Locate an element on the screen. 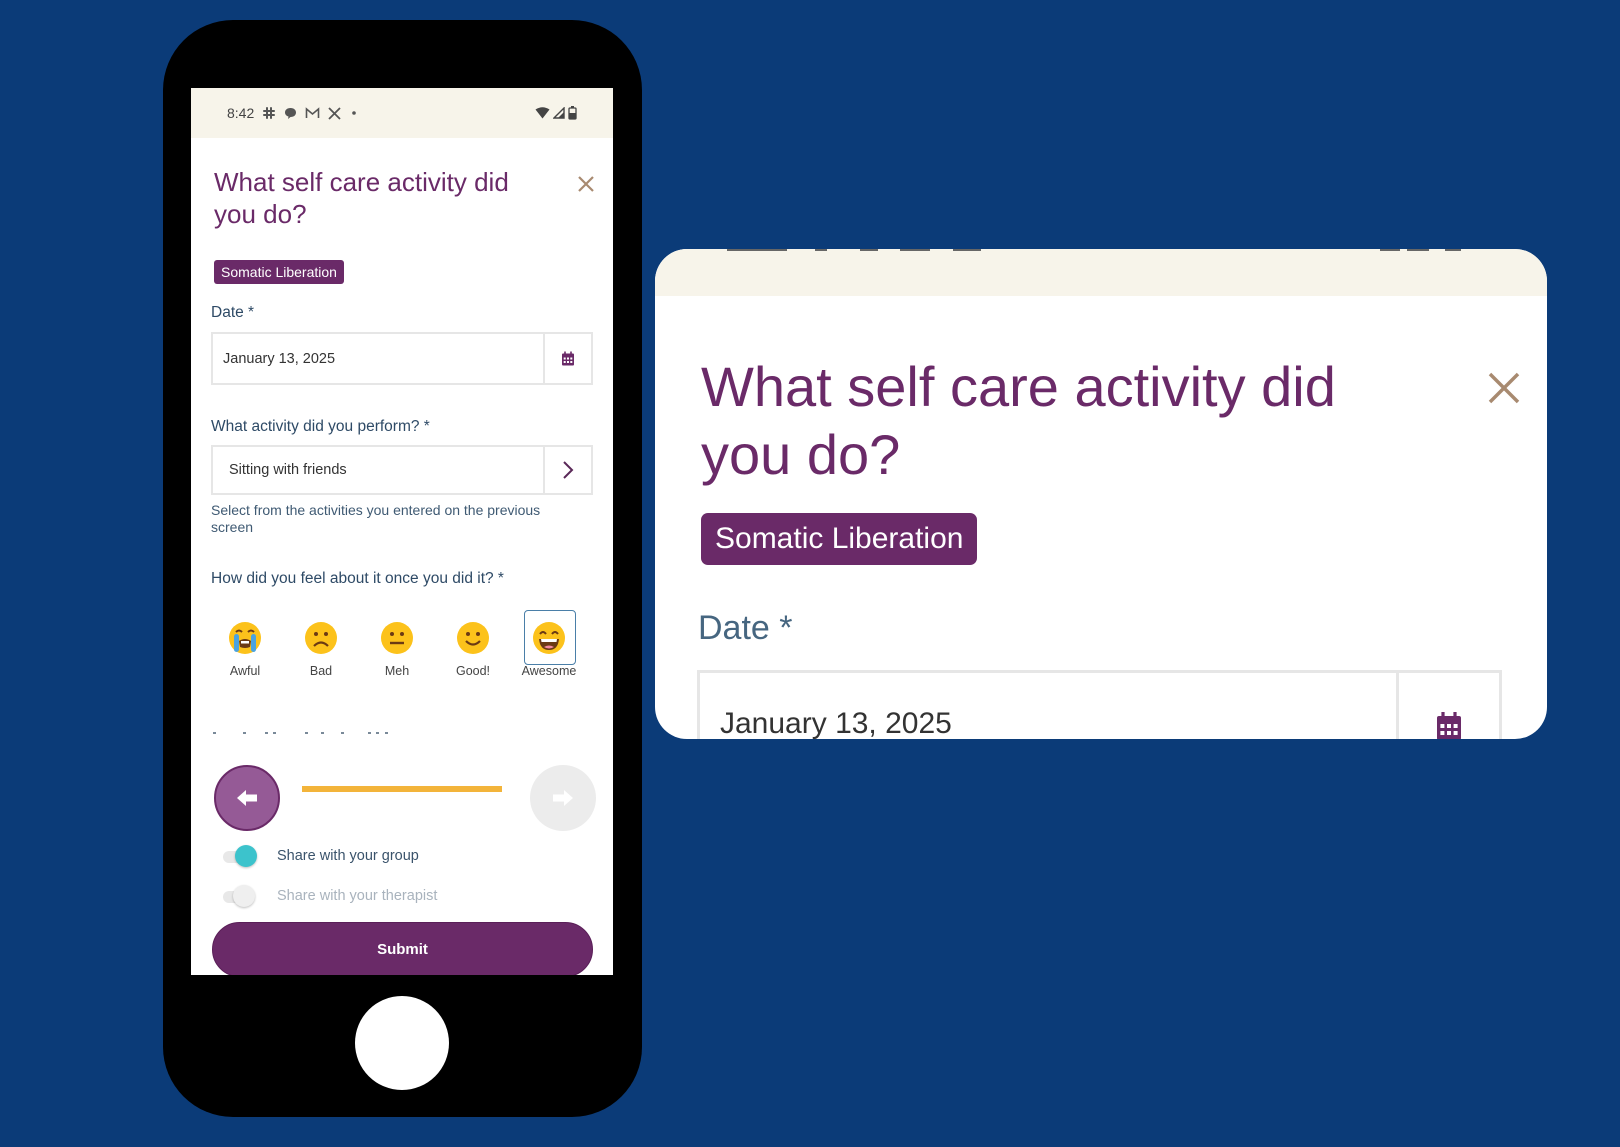  signal-icon is located at coordinates (559, 113).